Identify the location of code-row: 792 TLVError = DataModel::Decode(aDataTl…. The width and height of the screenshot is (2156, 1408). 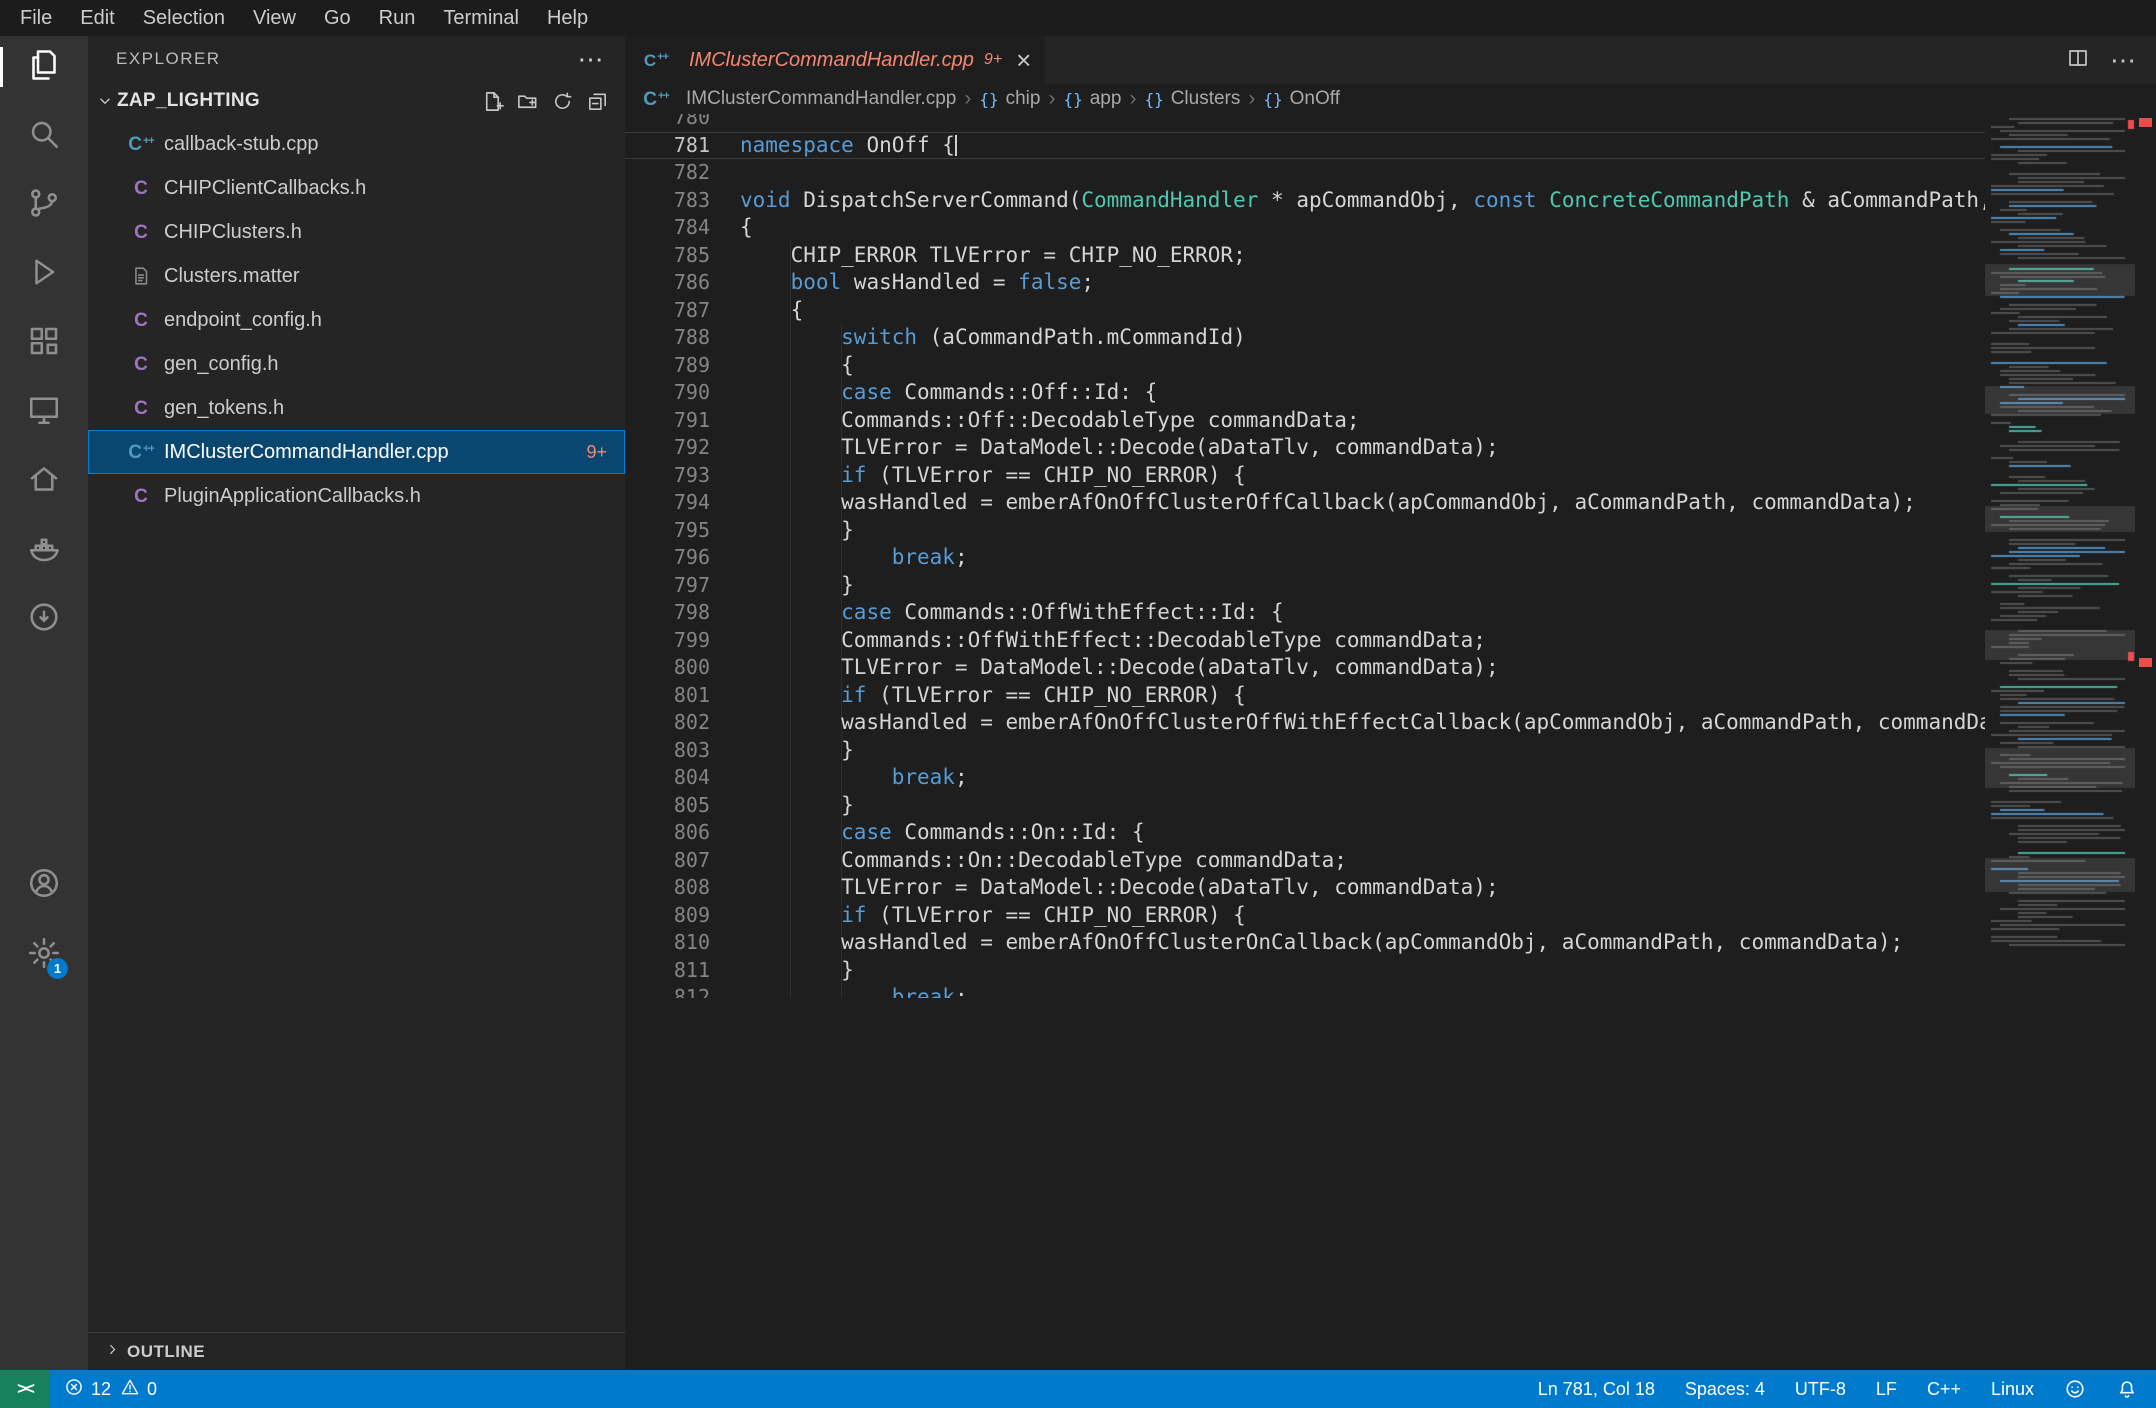
(1305, 448).